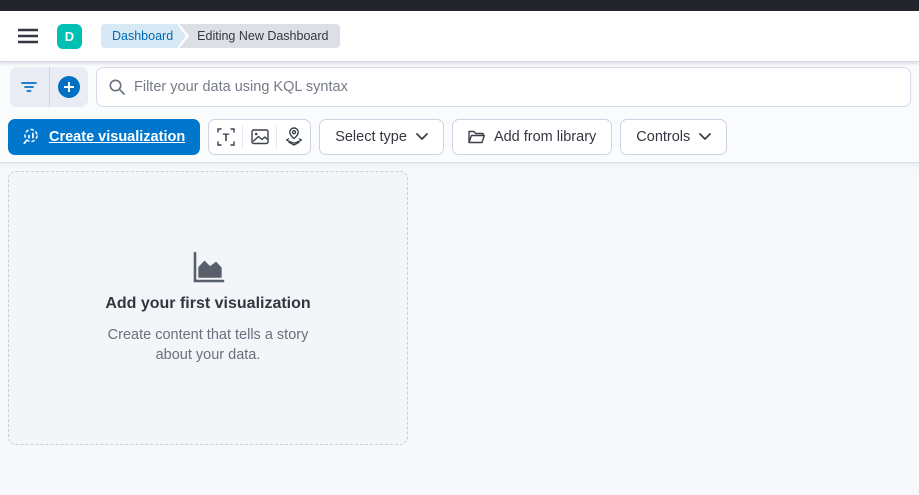  I want to click on breadcrumb: Dashboard Editing New Dashboard, so click(221, 36).